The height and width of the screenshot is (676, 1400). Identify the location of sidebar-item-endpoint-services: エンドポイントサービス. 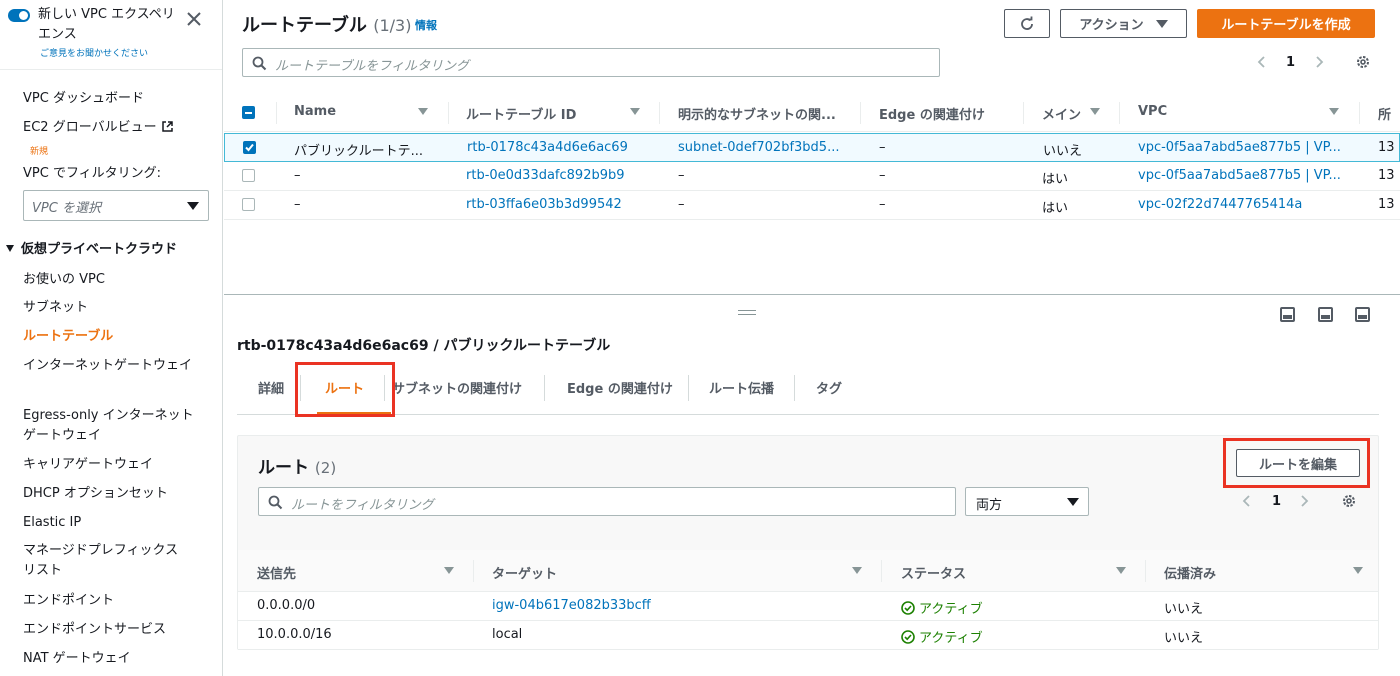
(94, 630).